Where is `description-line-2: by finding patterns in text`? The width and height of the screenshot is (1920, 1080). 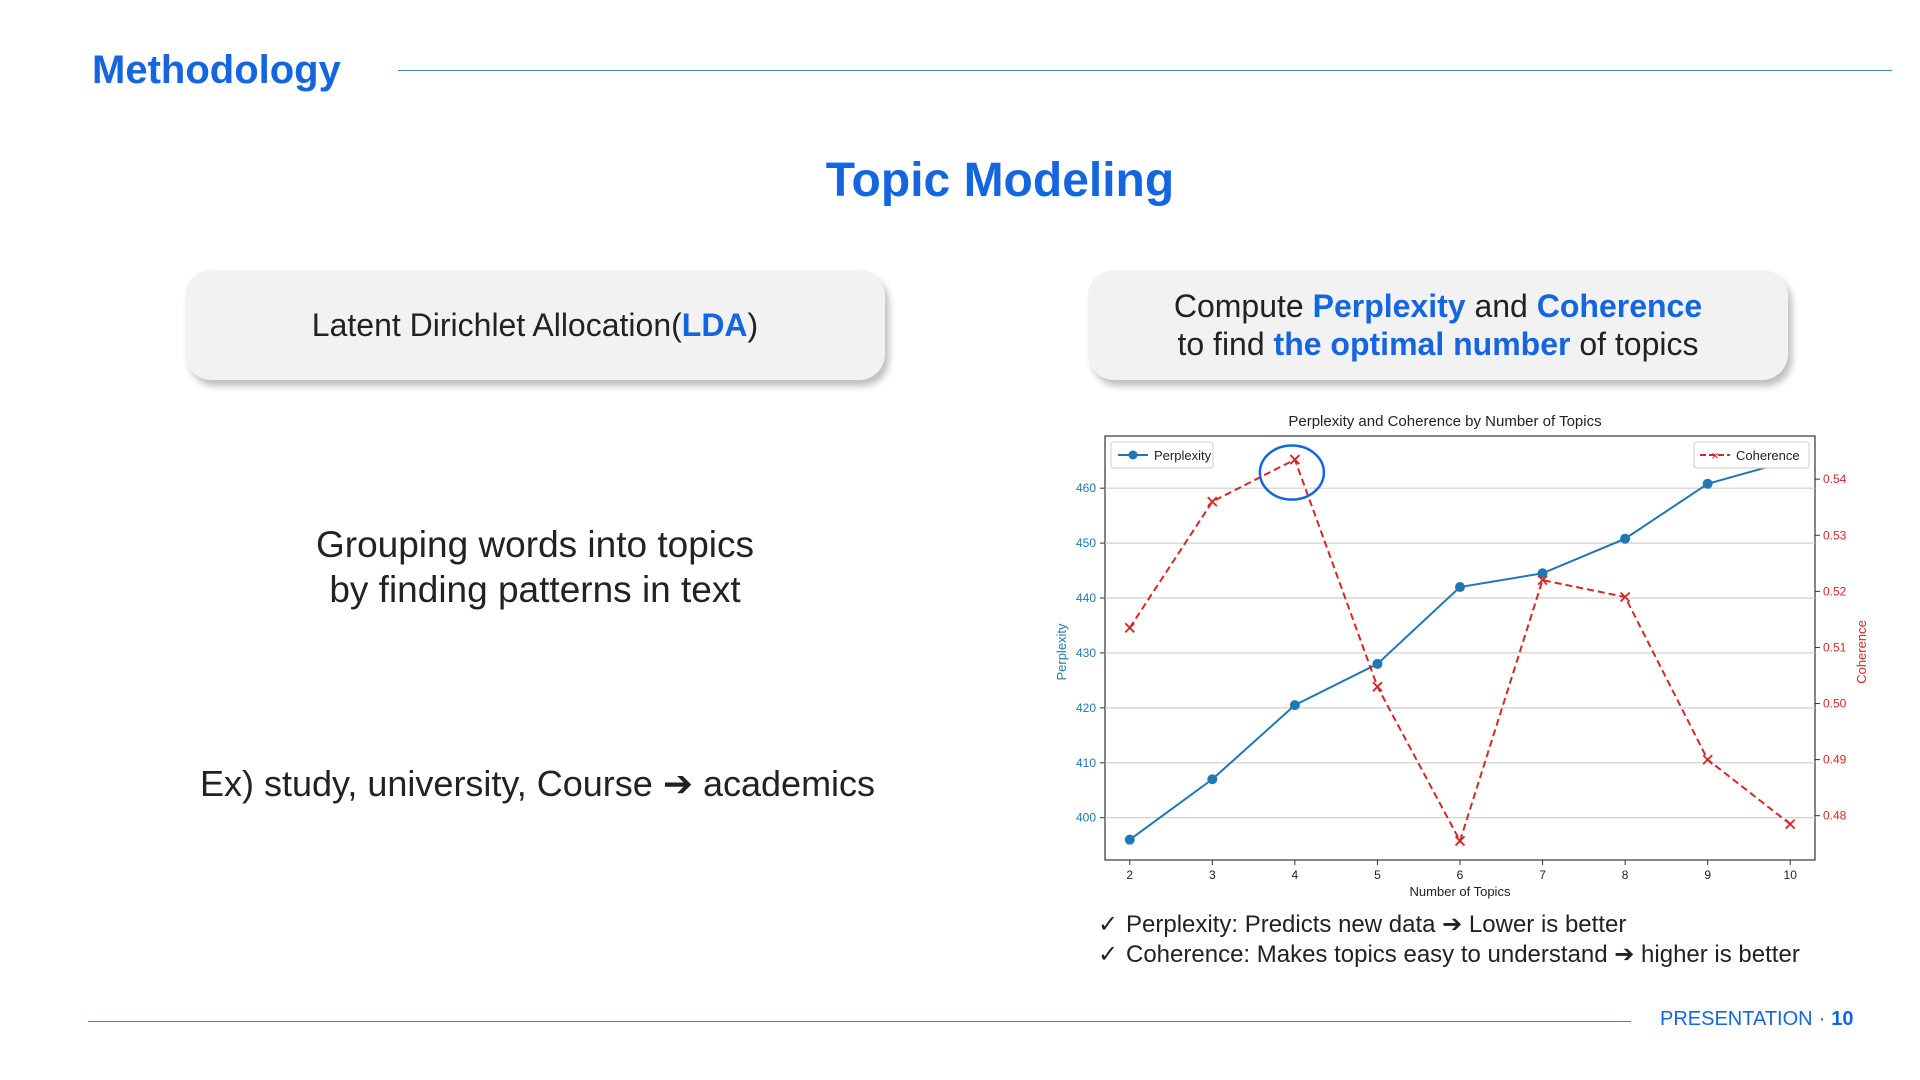
description-line-2: by finding patterns in text is located at coordinates (535, 589).